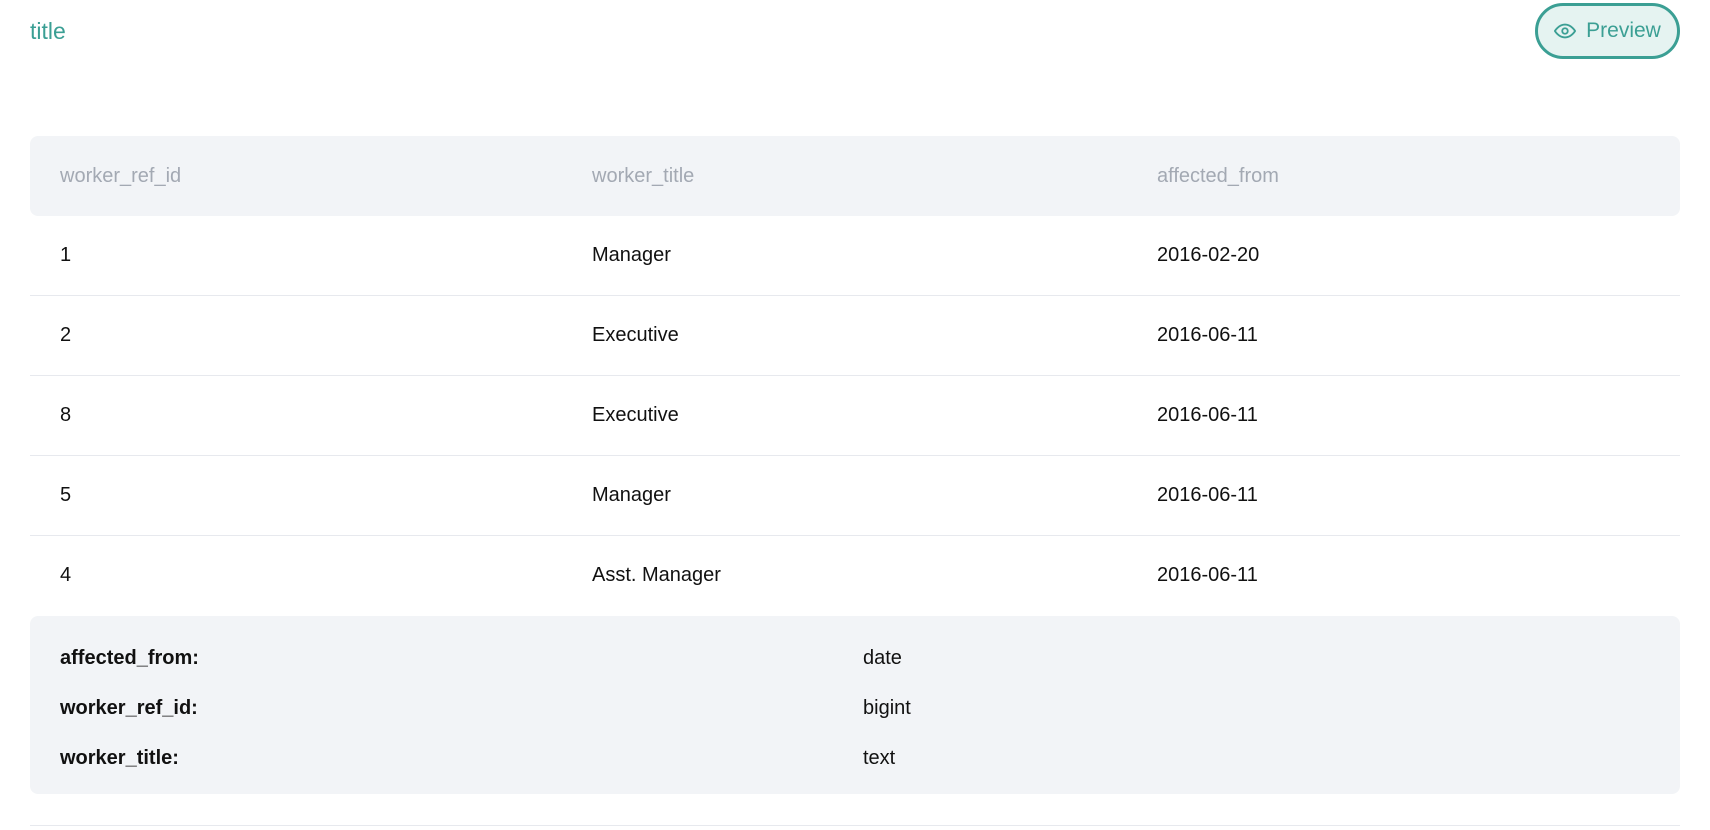 The height and width of the screenshot is (830, 1710). What do you see at coordinates (887, 708) in the screenshot?
I see `schema-column-type: bigint` at bounding box center [887, 708].